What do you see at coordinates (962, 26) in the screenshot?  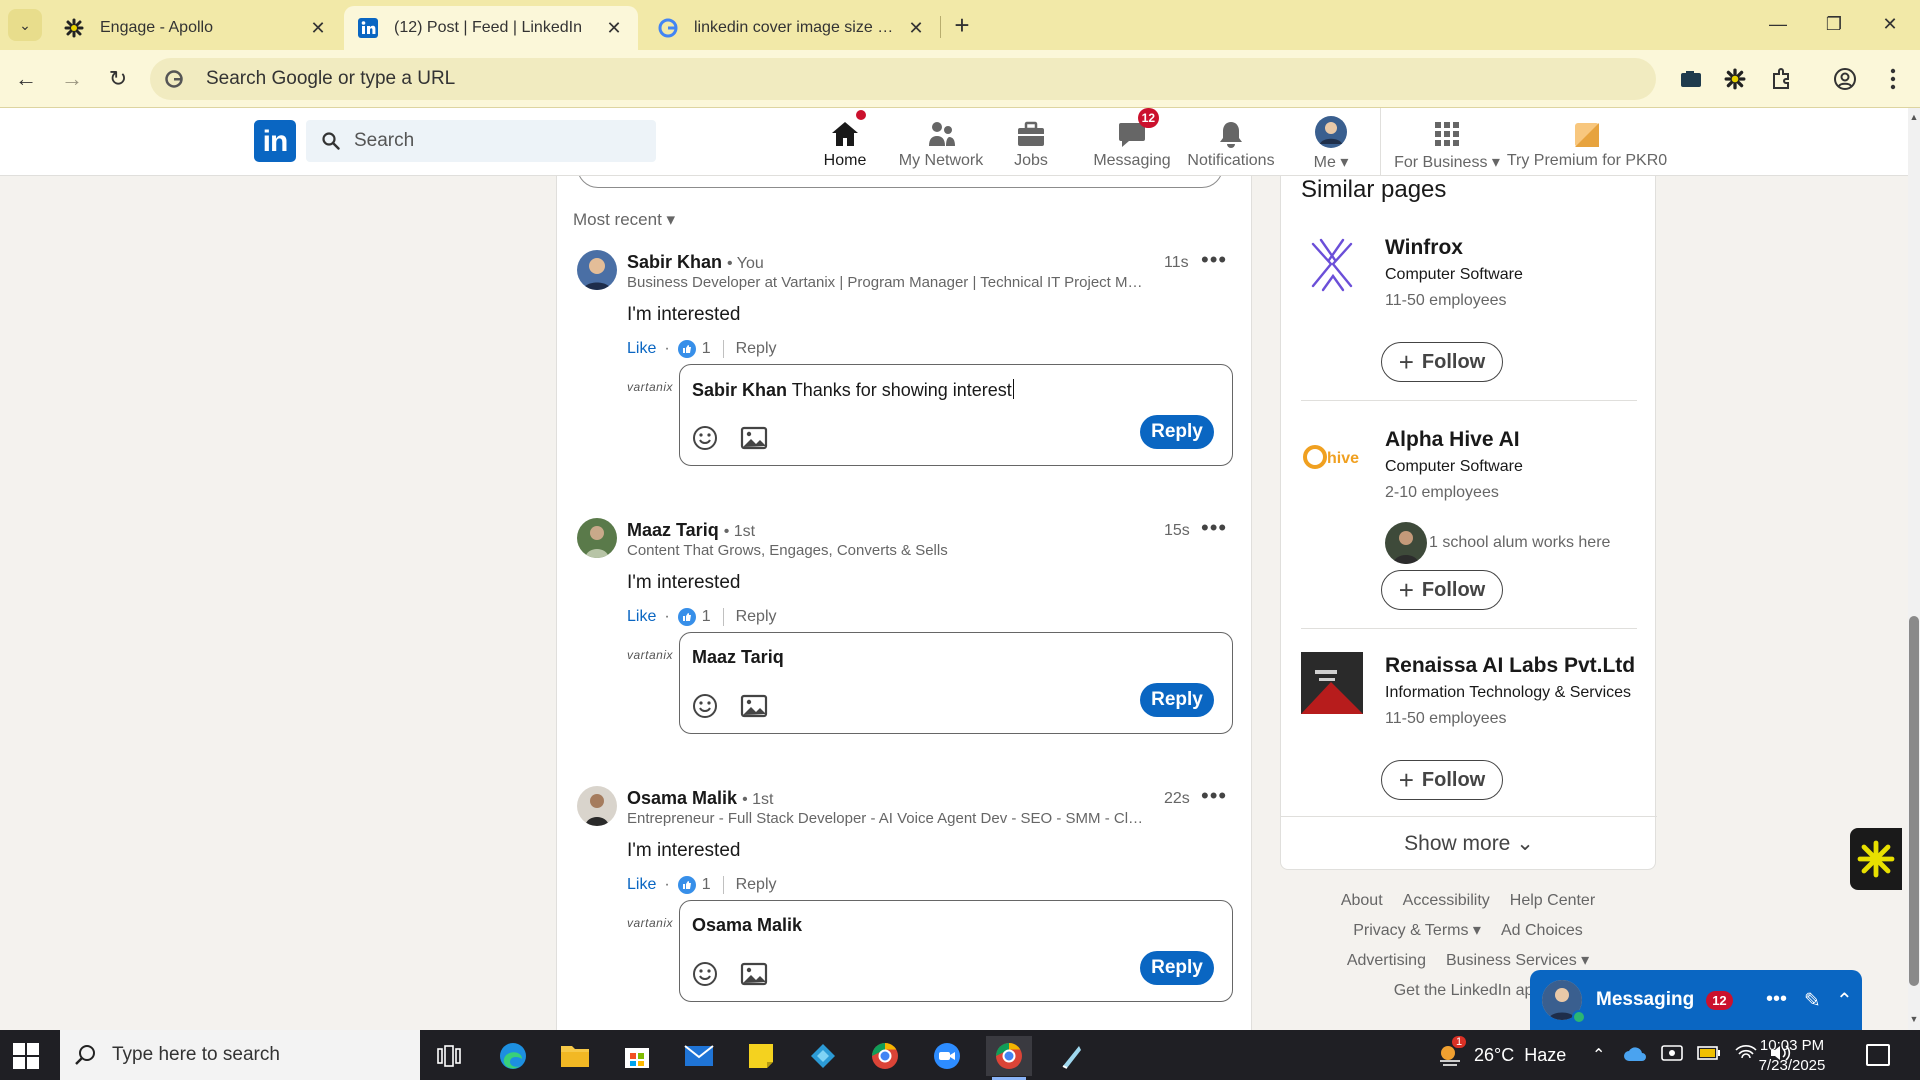 I see `new-tab-button: +` at bounding box center [962, 26].